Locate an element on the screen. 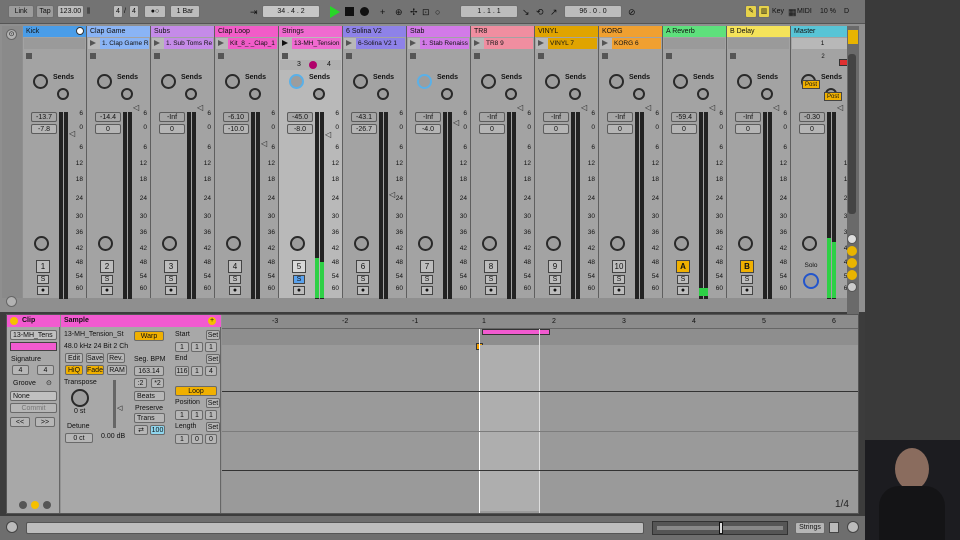  next-clip-button: >> is located at coordinates (45, 422).